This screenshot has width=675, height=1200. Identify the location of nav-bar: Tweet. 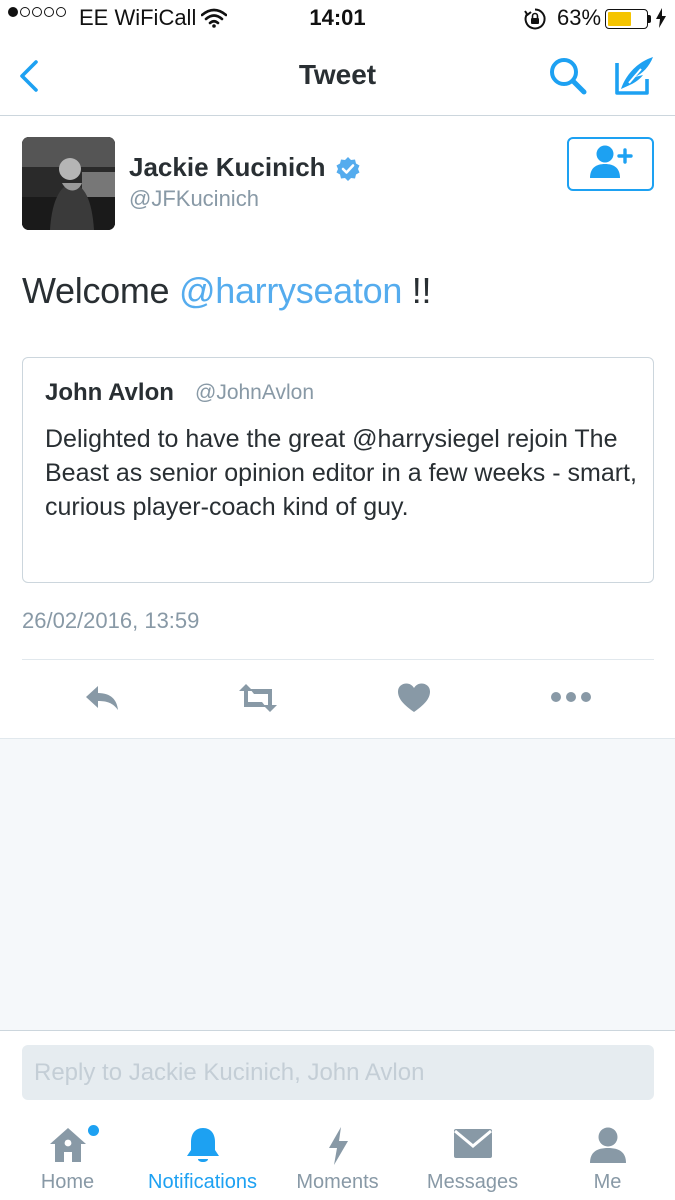
(337, 77).